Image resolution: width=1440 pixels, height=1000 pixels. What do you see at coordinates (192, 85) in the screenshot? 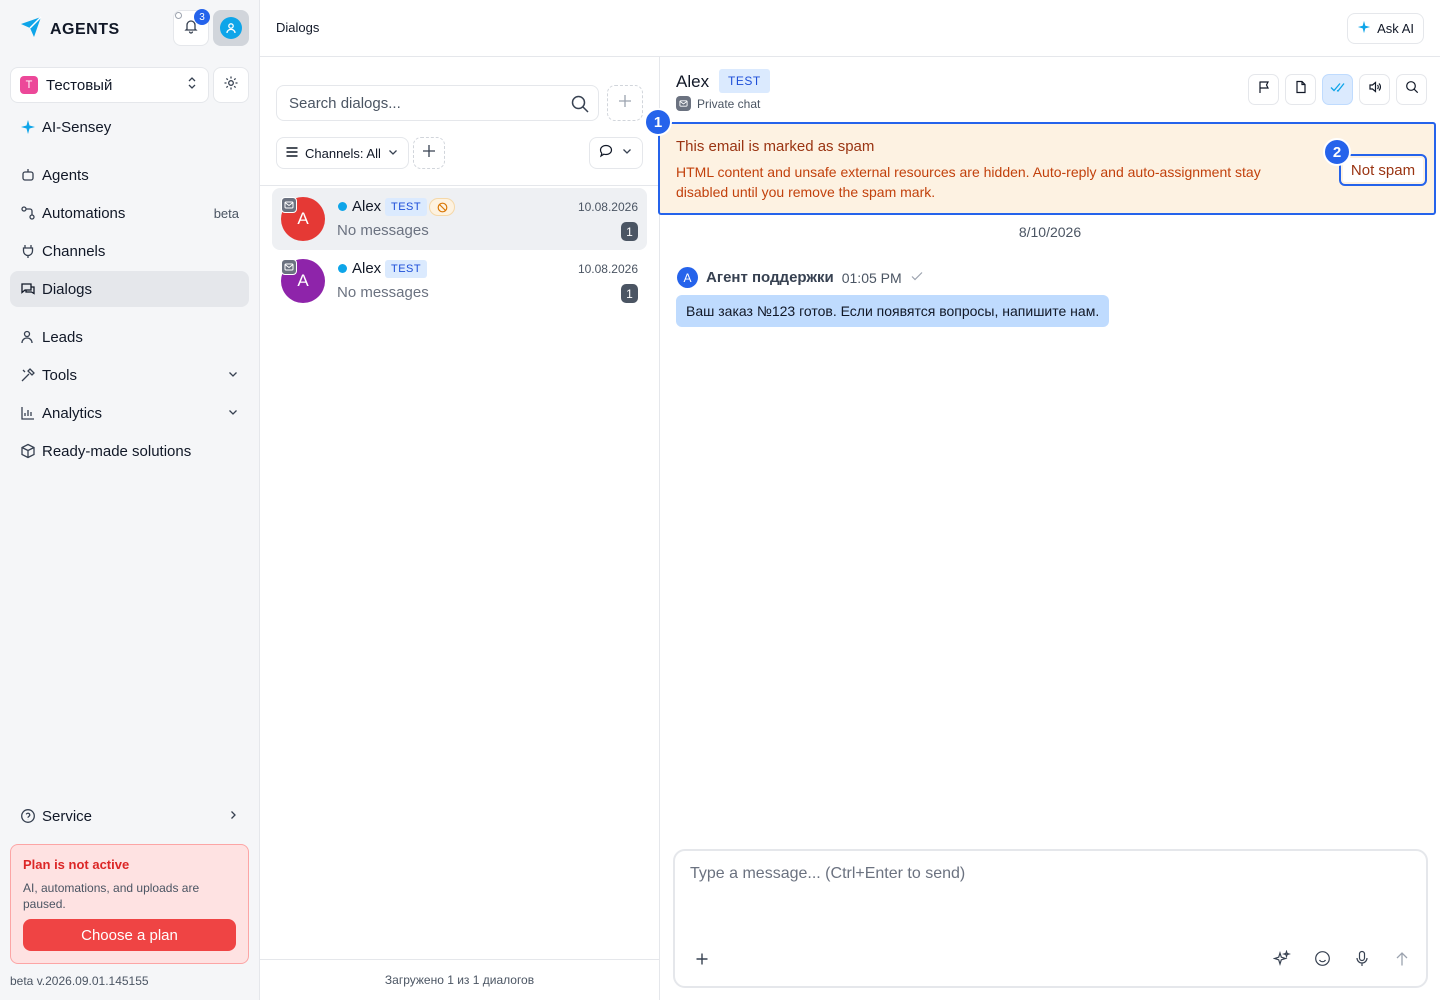
I see `chevron-updown-icon` at bounding box center [192, 85].